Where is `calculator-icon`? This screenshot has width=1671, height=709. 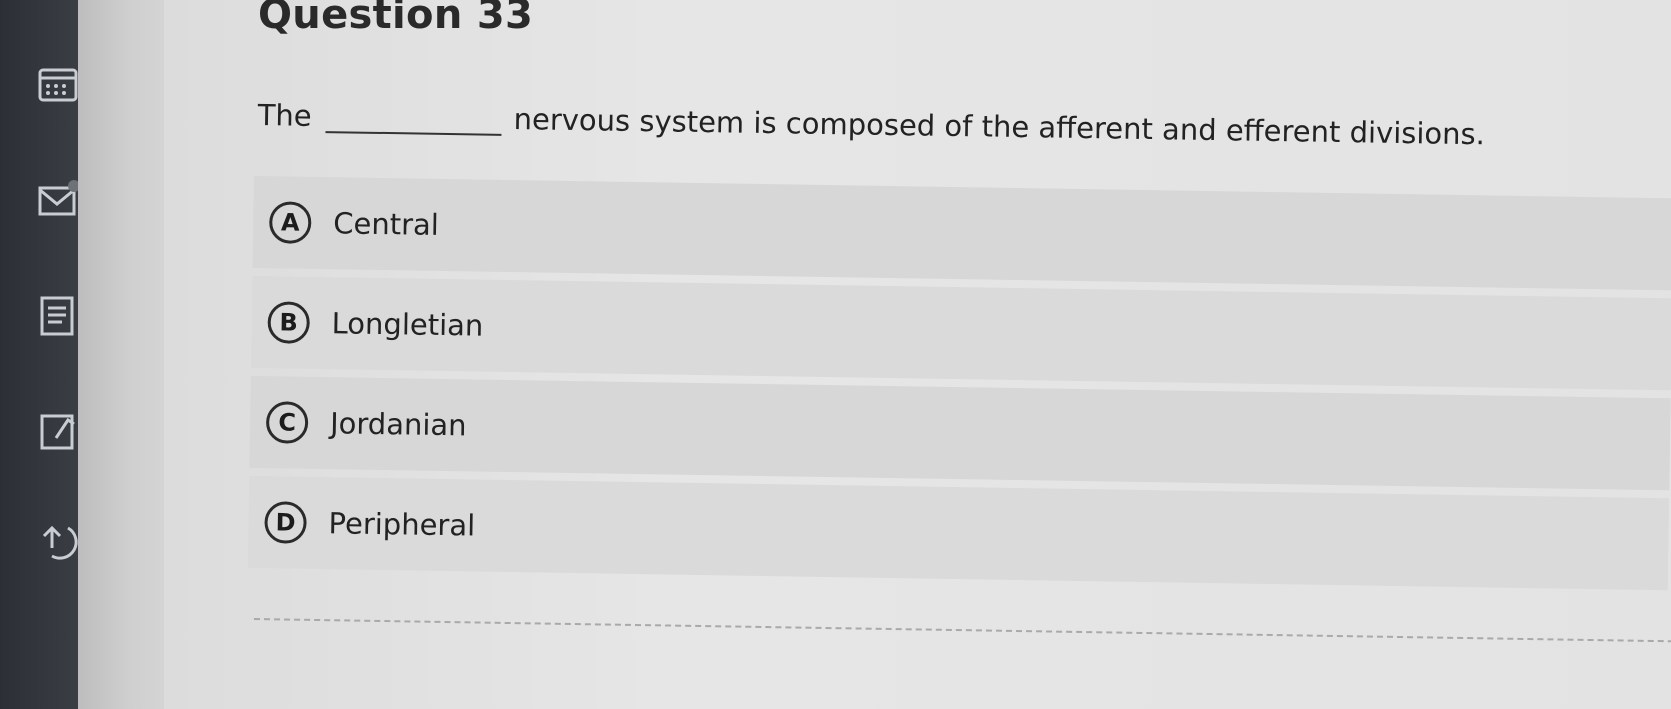
calculator-icon is located at coordinates (58, 85).